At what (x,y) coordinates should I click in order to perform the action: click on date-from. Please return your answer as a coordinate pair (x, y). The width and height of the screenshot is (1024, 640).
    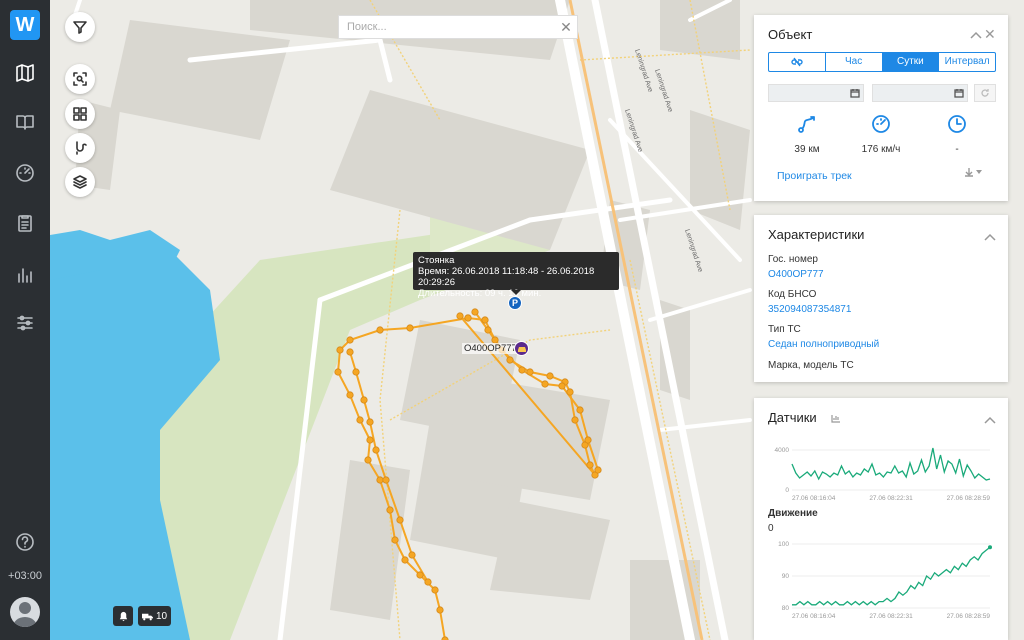
    Looking at the image, I should click on (816, 93).